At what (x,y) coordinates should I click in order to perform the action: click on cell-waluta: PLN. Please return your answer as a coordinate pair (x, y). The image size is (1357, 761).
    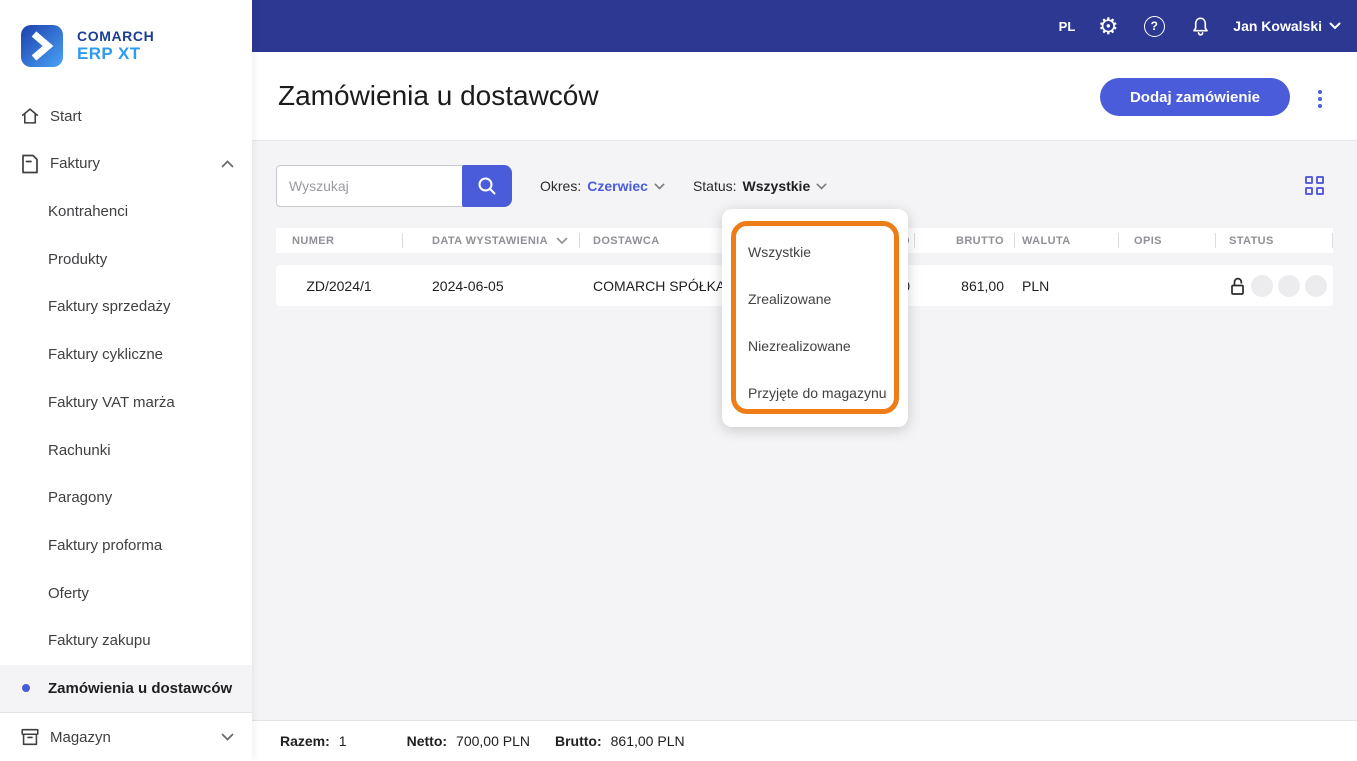
    Looking at the image, I should click on (1036, 285).